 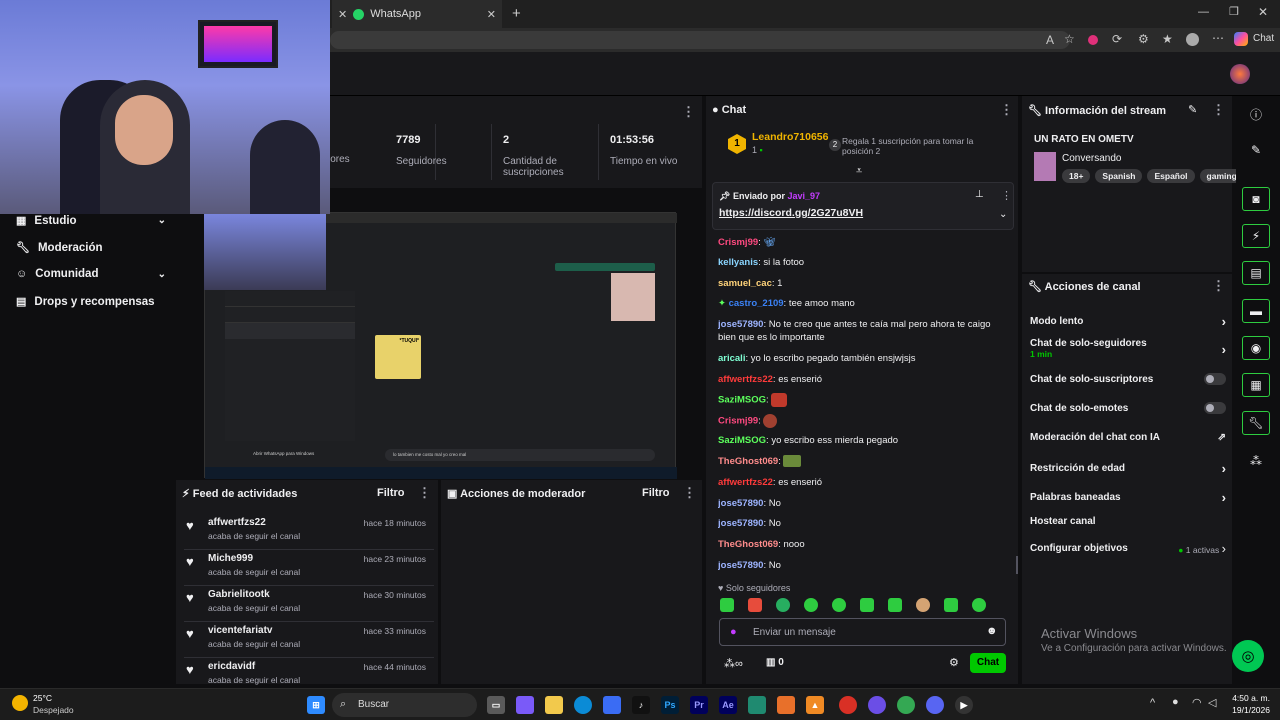 I want to click on new-tab-icon: +, so click(x=516, y=13).